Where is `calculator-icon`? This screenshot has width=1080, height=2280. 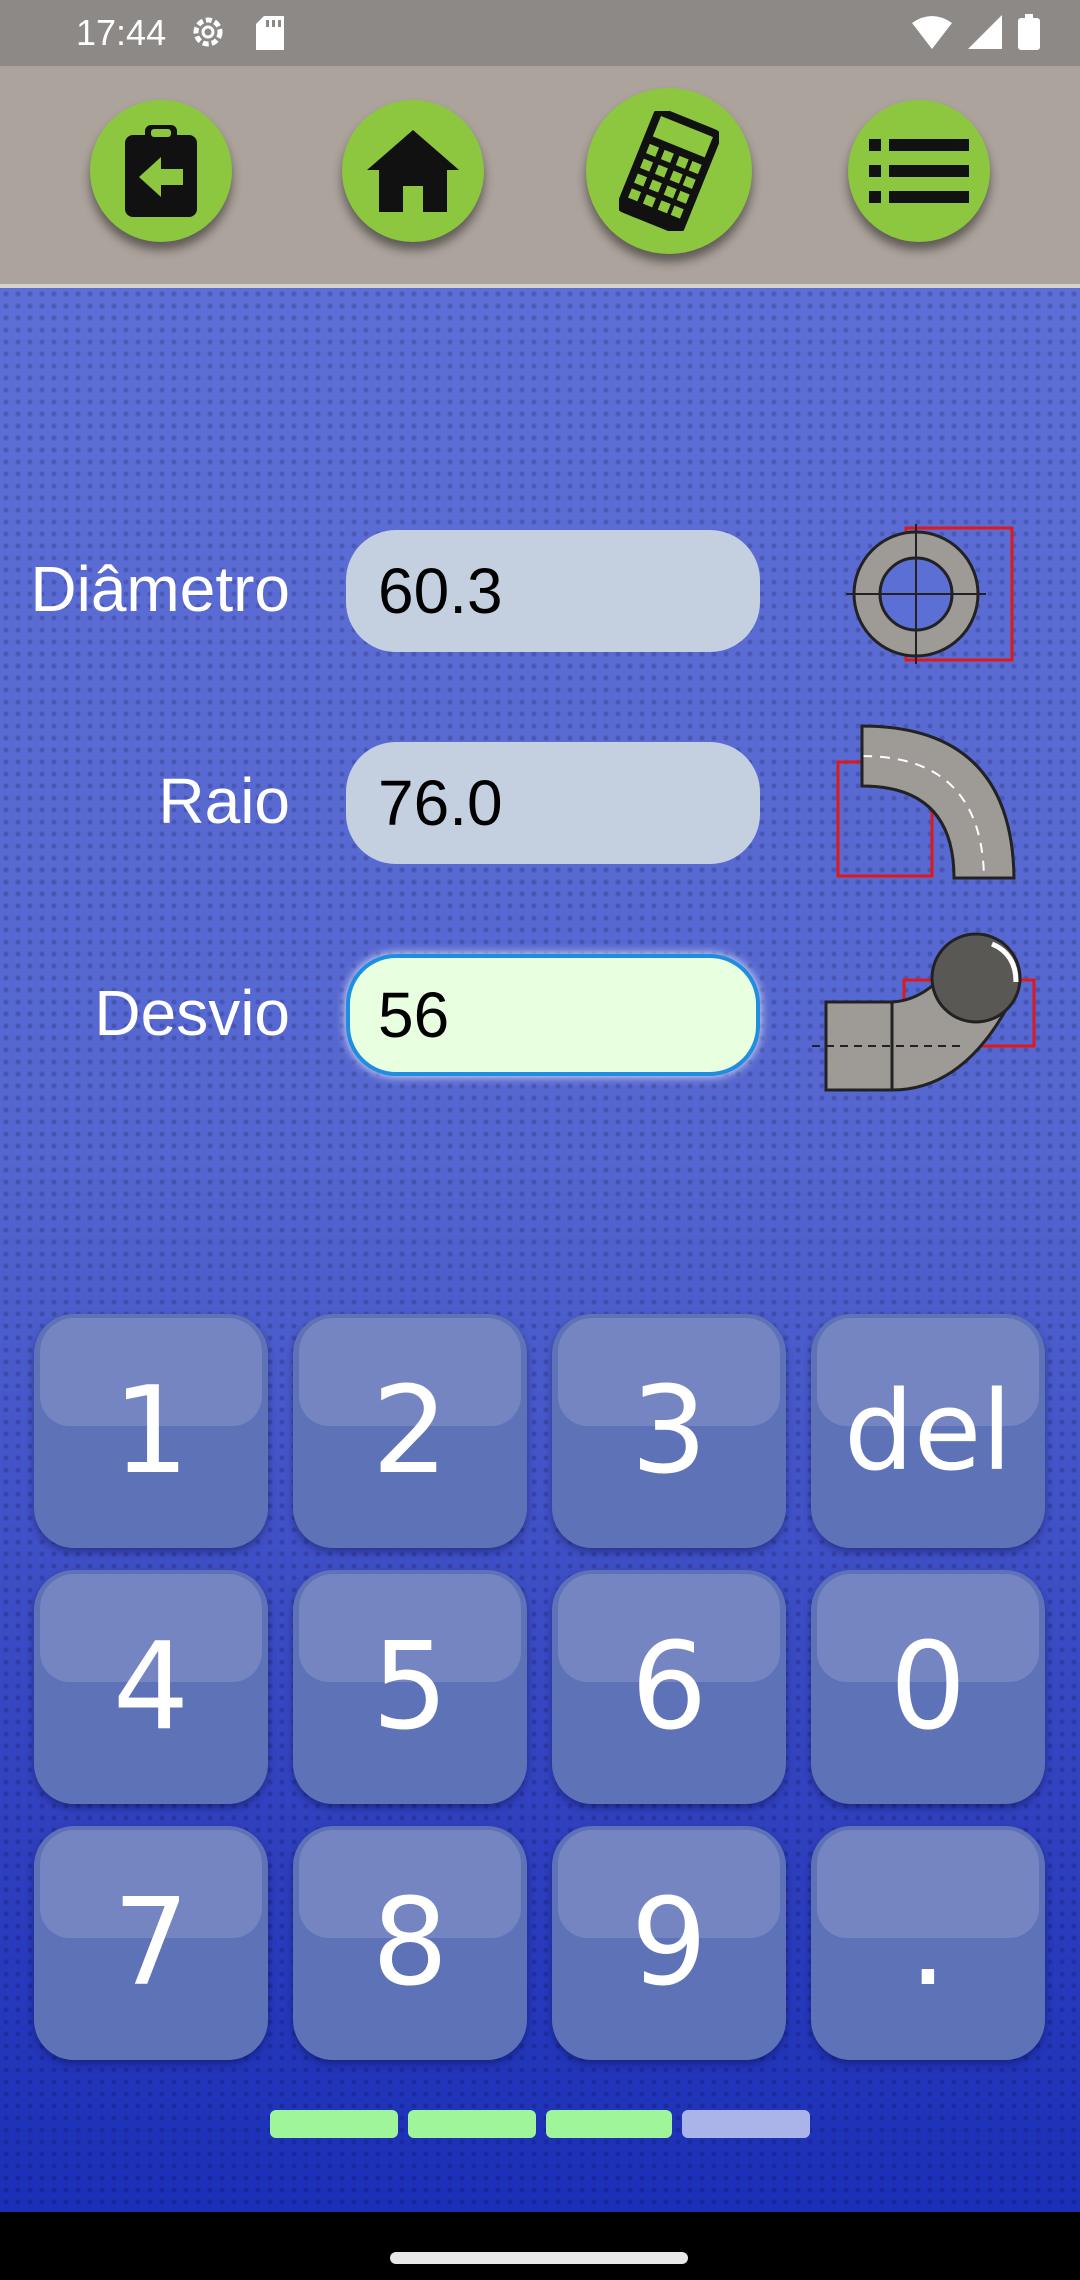
calculator-icon is located at coordinates (669, 171).